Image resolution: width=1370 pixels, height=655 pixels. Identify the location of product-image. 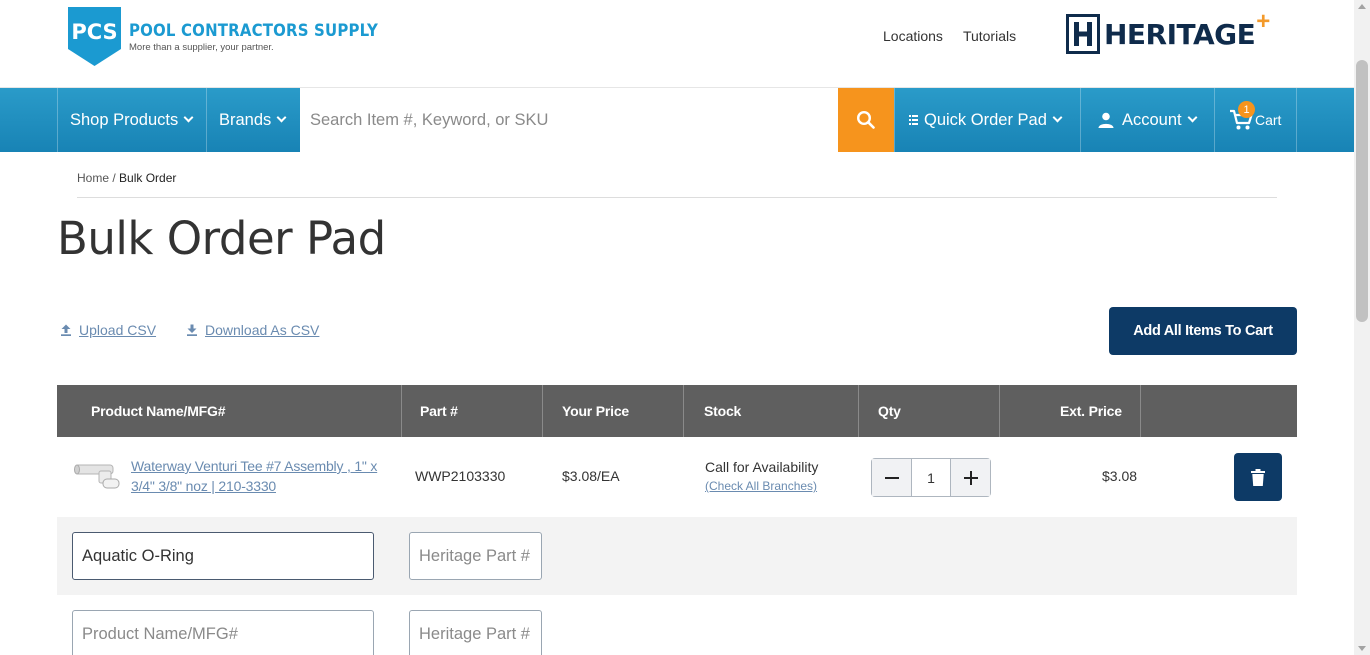
(97, 476).